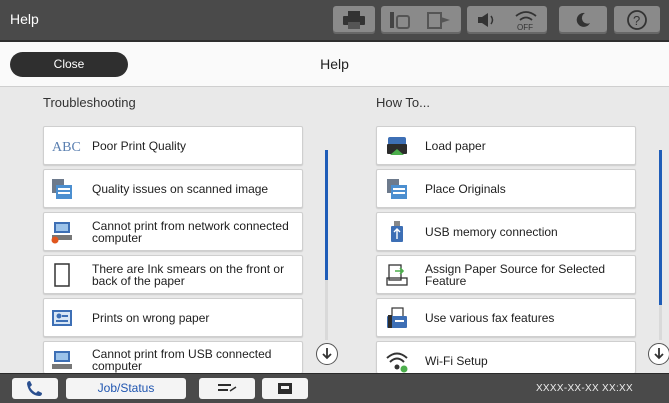 This screenshot has width=669, height=403. What do you see at coordinates (62, 189) in the screenshot?
I see `scanned-image-icon` at bounding box center [62, 189].